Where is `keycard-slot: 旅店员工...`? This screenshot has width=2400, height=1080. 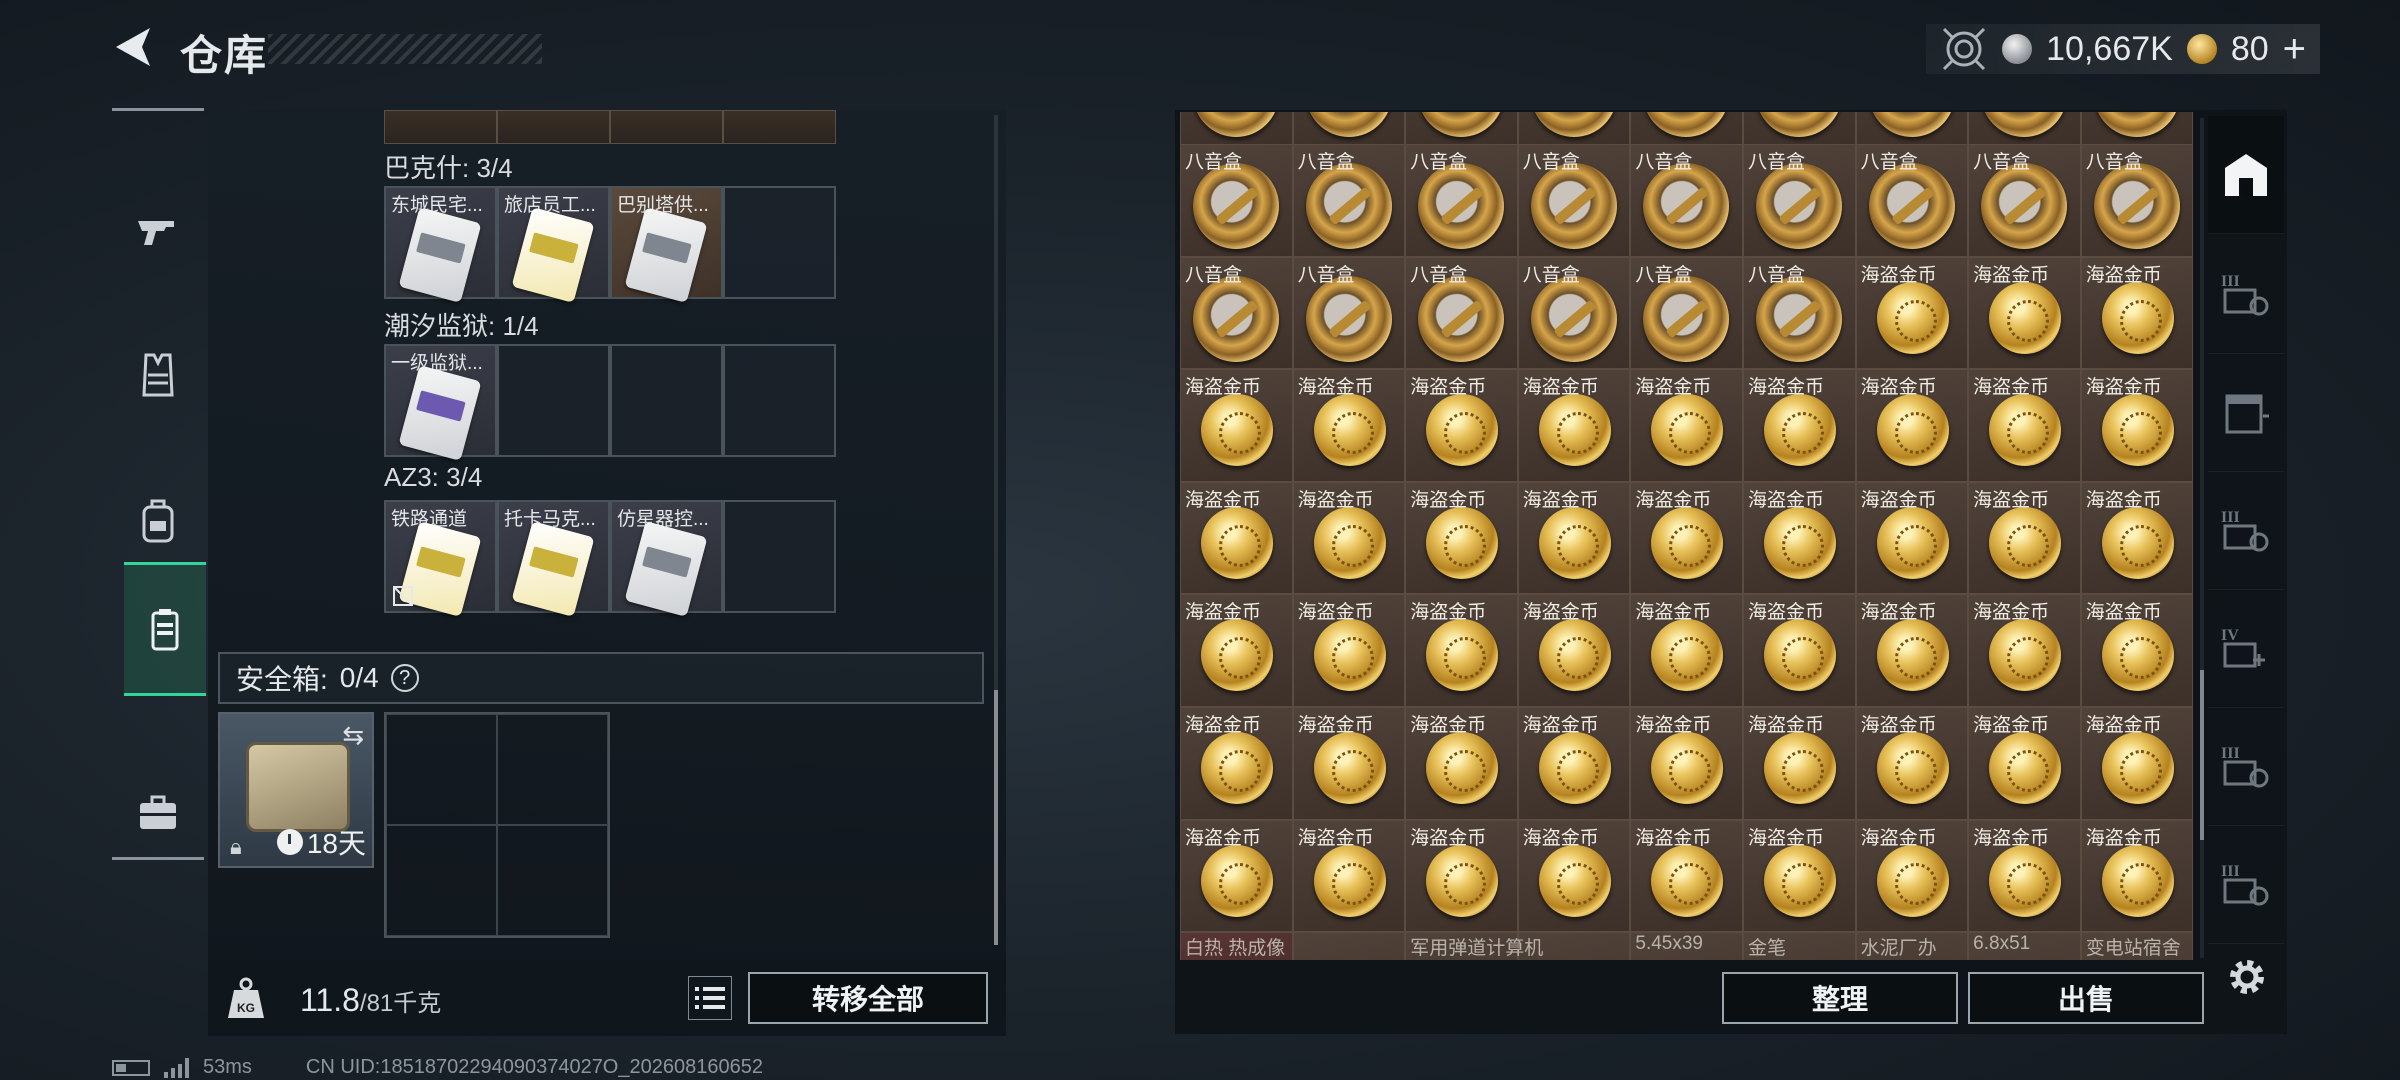
keycard-slot: 旅店员工... is located at coordinates (553, 244).